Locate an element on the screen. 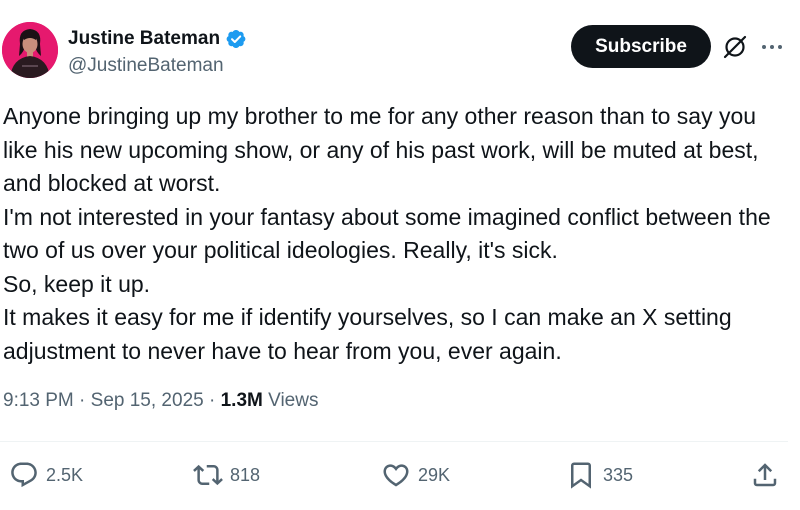 Image resolution: width=800 pixels, height=510 pixels. bookmark-icon is located at coordinates (581, 475).